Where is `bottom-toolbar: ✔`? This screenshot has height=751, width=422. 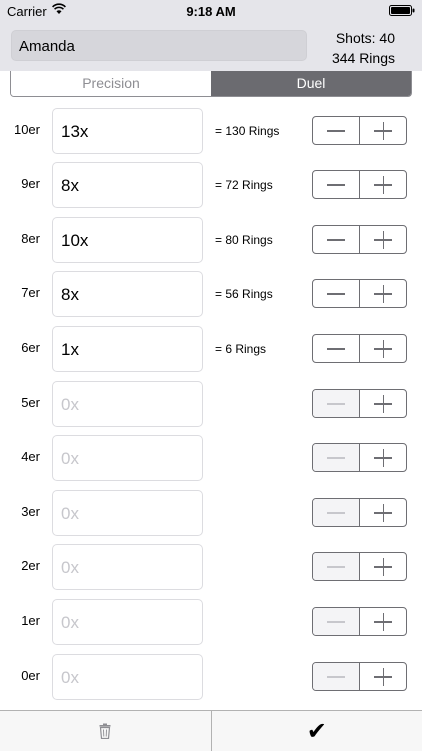
bottom-toolbar: ✔ is located at coordinates (211, 730).